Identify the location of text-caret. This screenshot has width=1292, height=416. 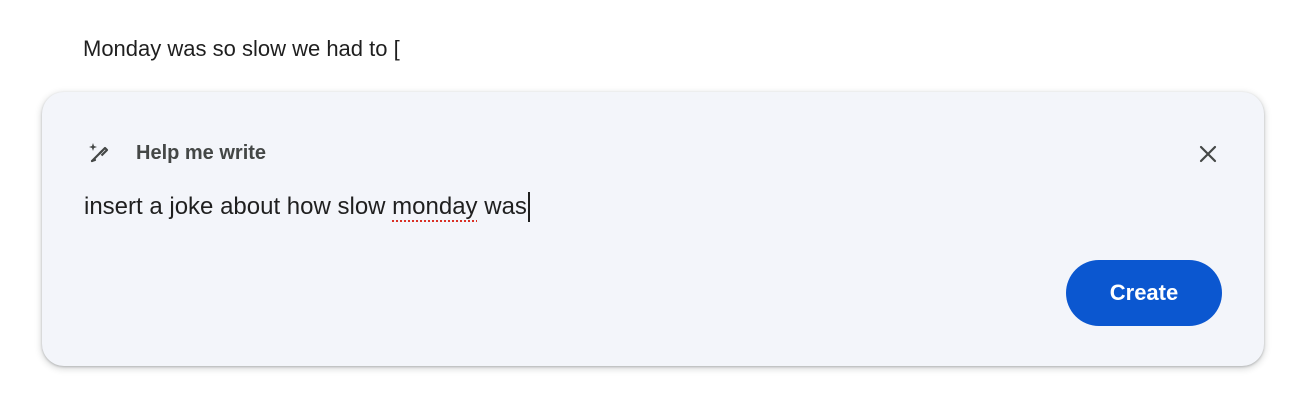
(528, 207).